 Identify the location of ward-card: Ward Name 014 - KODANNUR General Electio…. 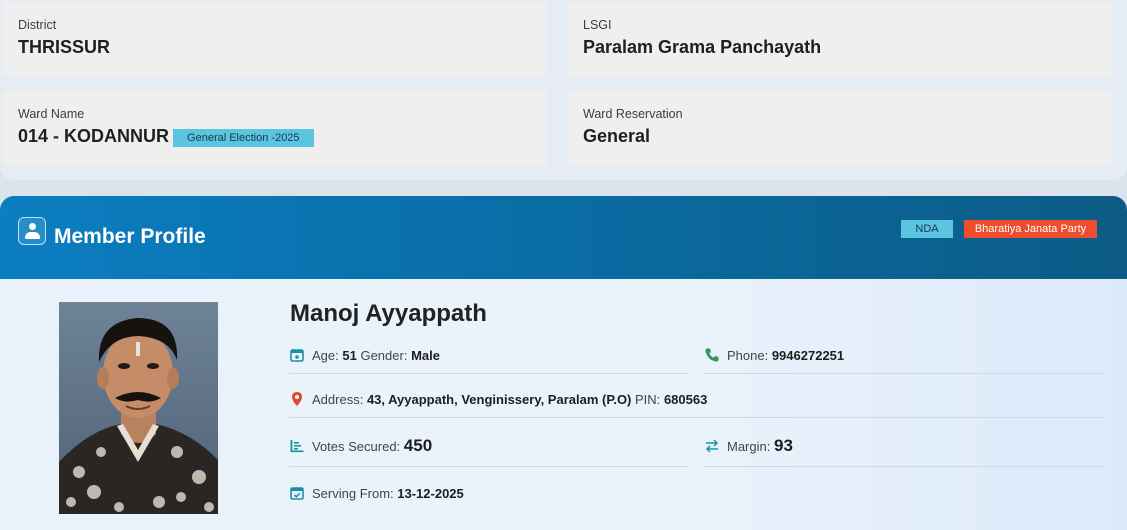
(275, 128).